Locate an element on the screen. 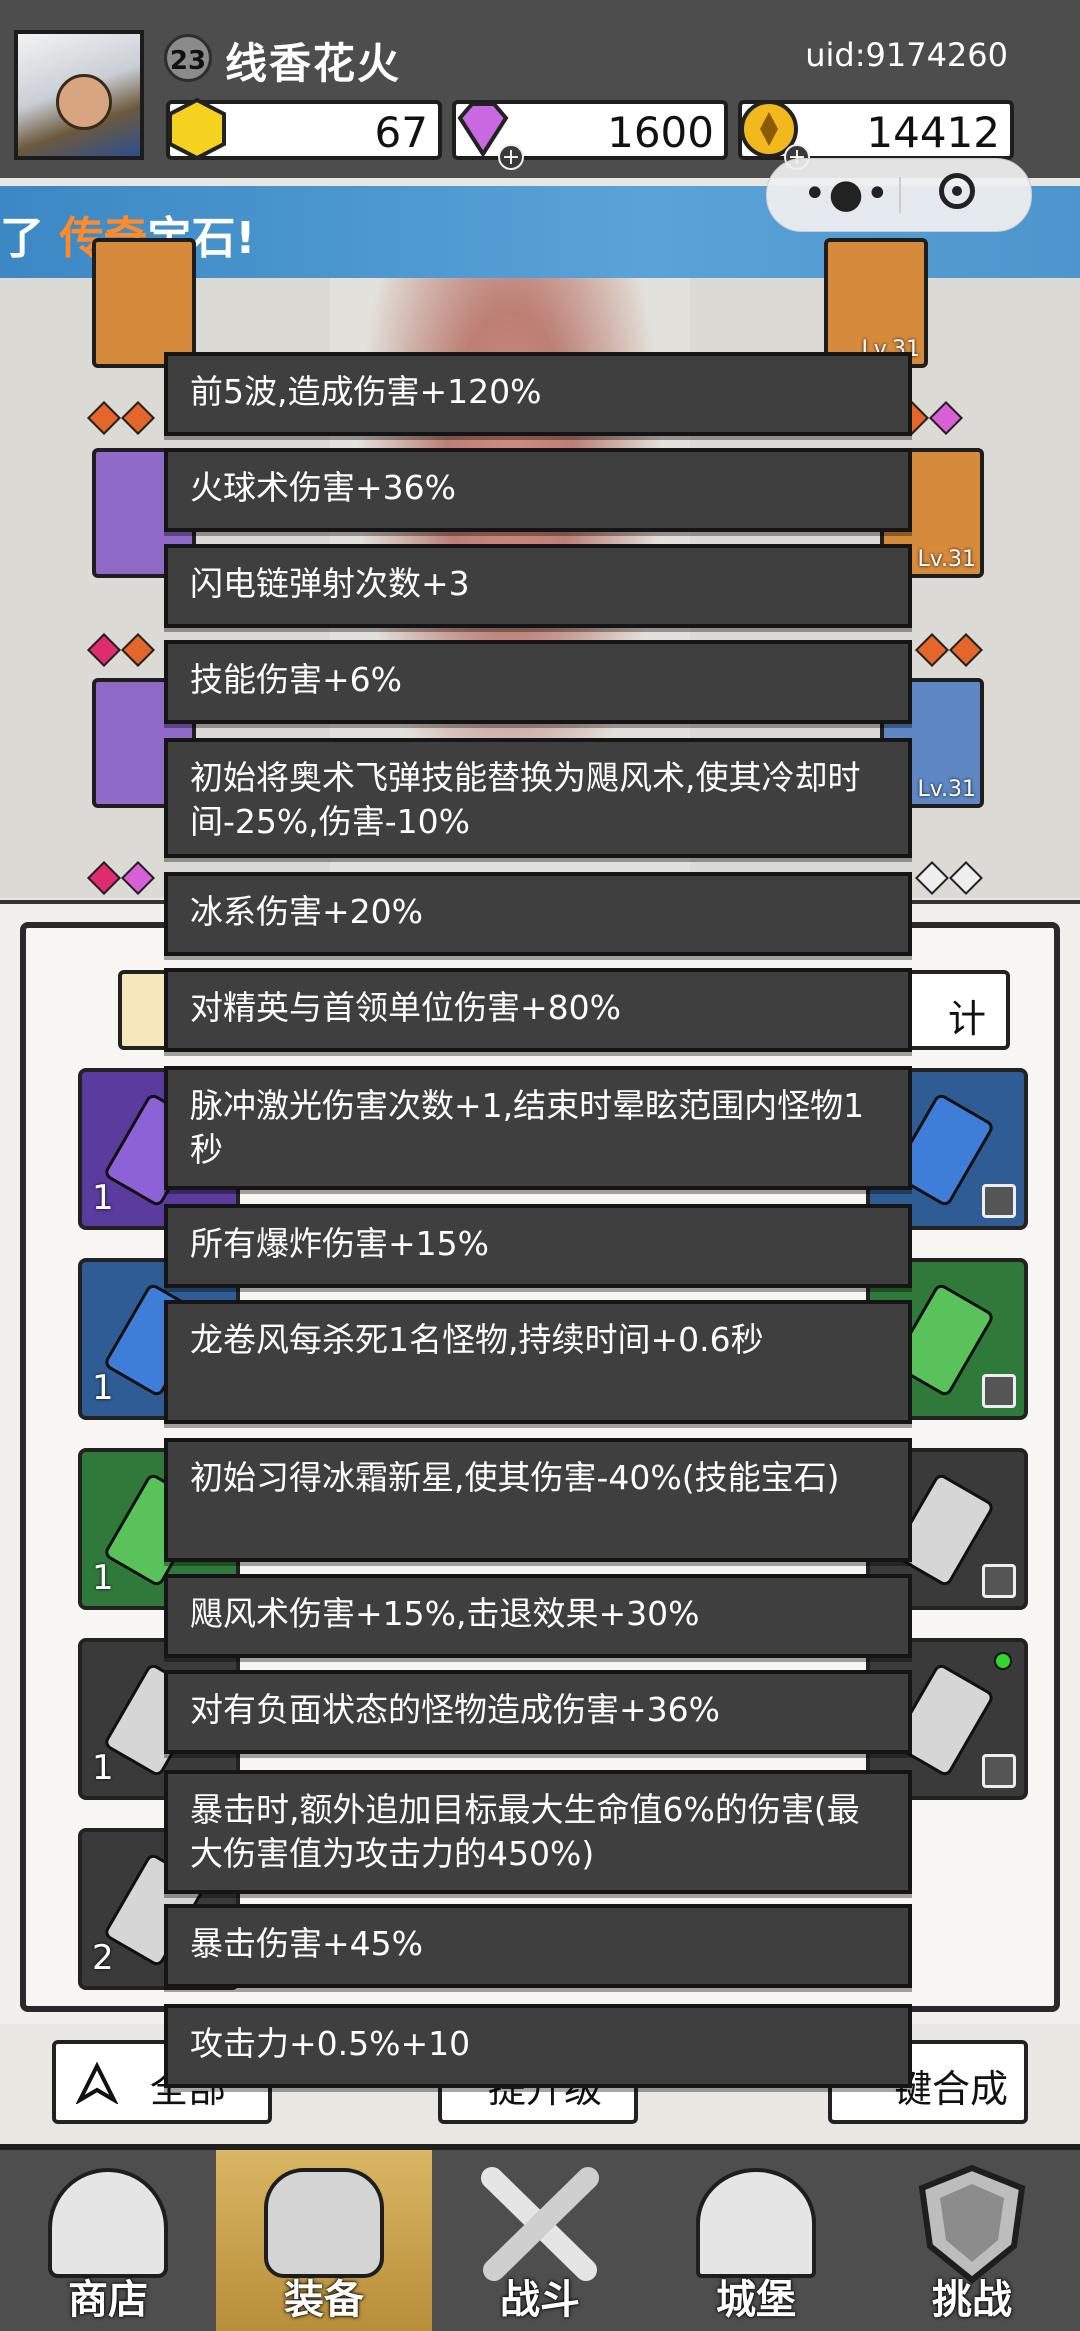  diamond-value: 1600 is located at coordinates (660, 132).